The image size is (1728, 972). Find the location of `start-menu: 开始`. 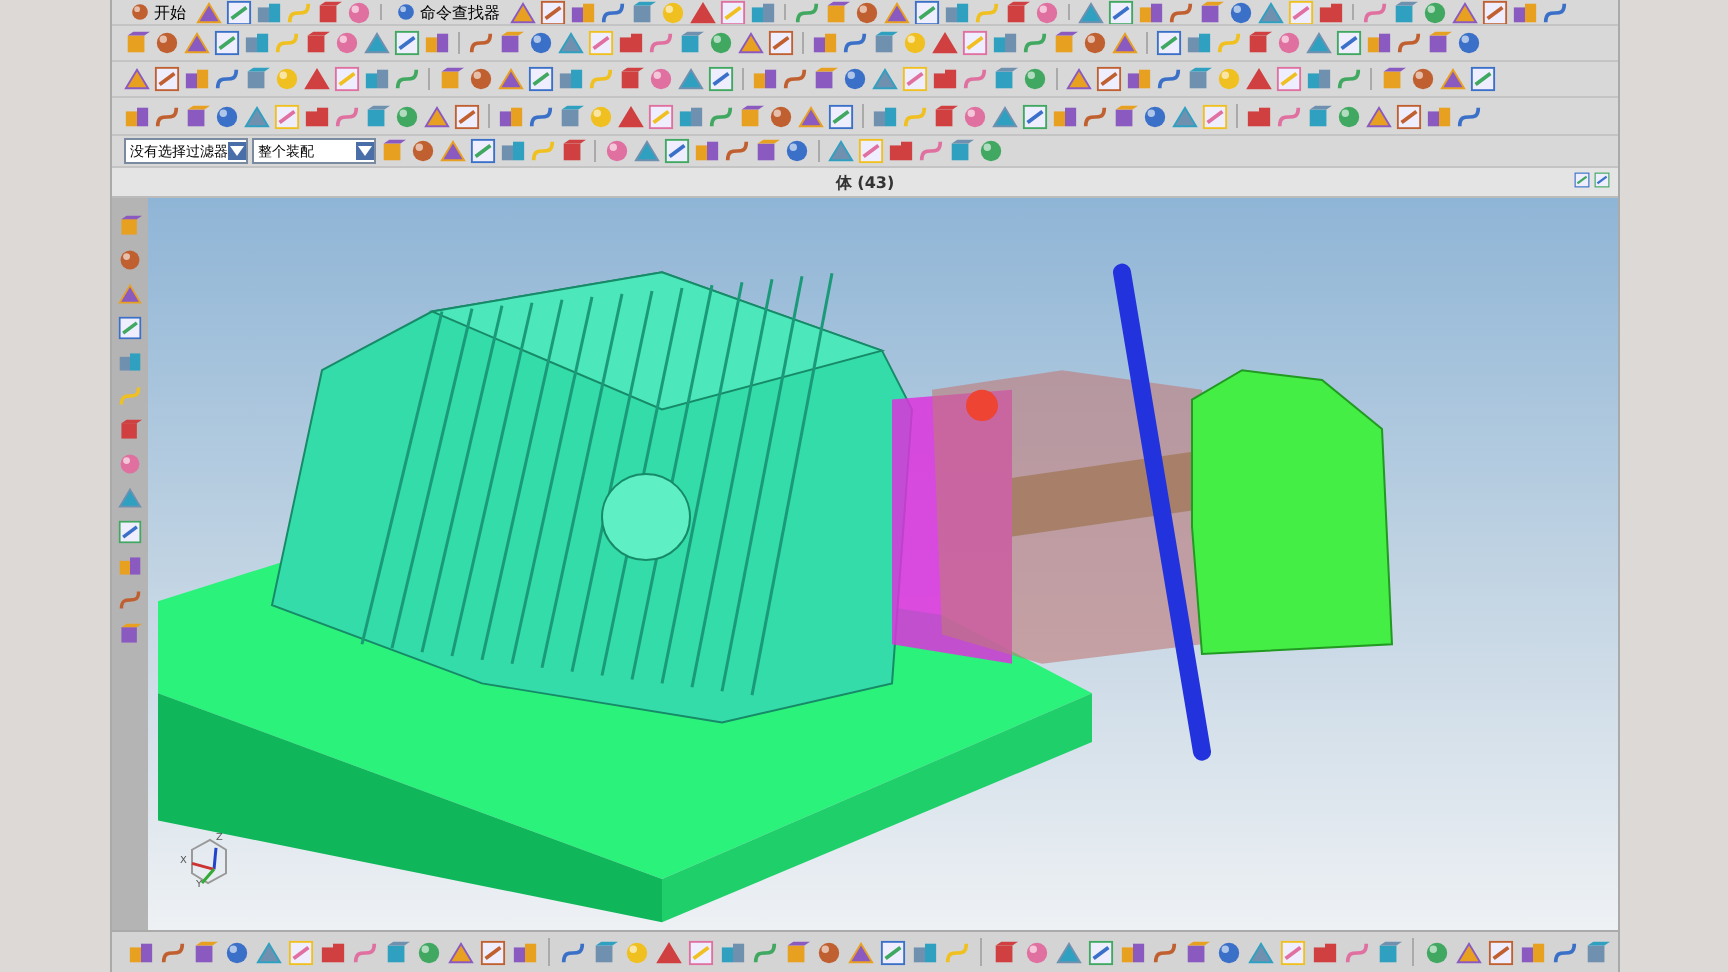

start-menu: 开始 is located at coordinates (158, 12).